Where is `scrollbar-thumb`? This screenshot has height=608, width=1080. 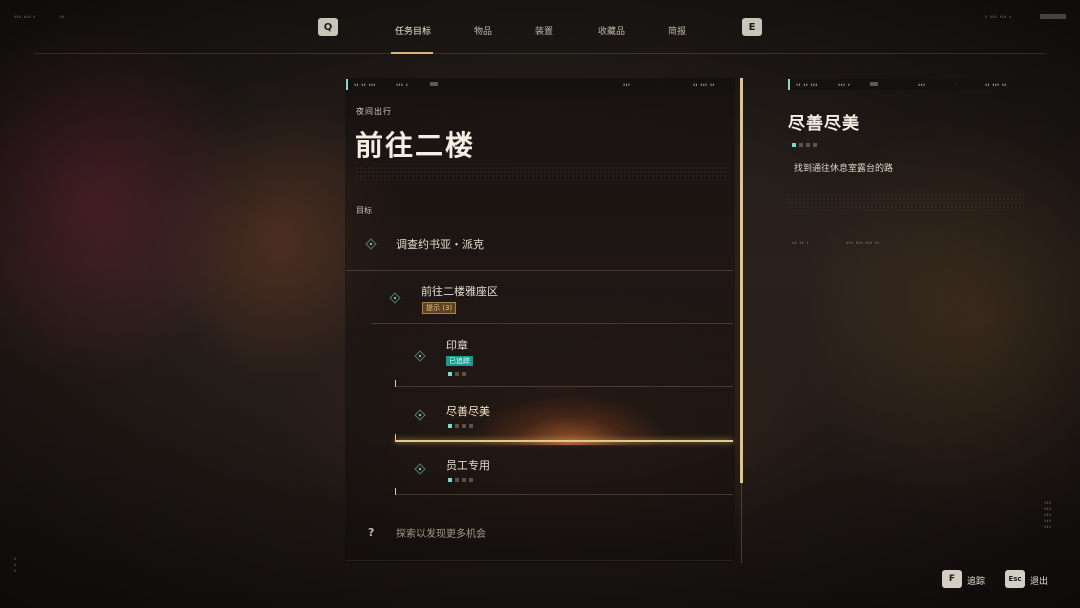
scrollbar-thumb is located at coordinates (741, 280).